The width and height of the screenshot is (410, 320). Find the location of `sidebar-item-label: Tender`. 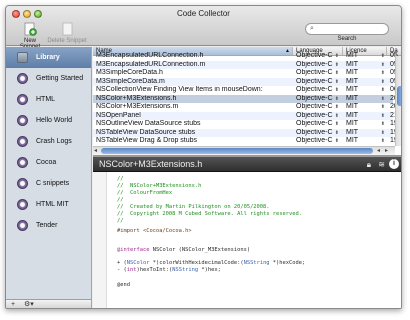

sidebar-item-label: Tender is located at coordinates (47, 225).